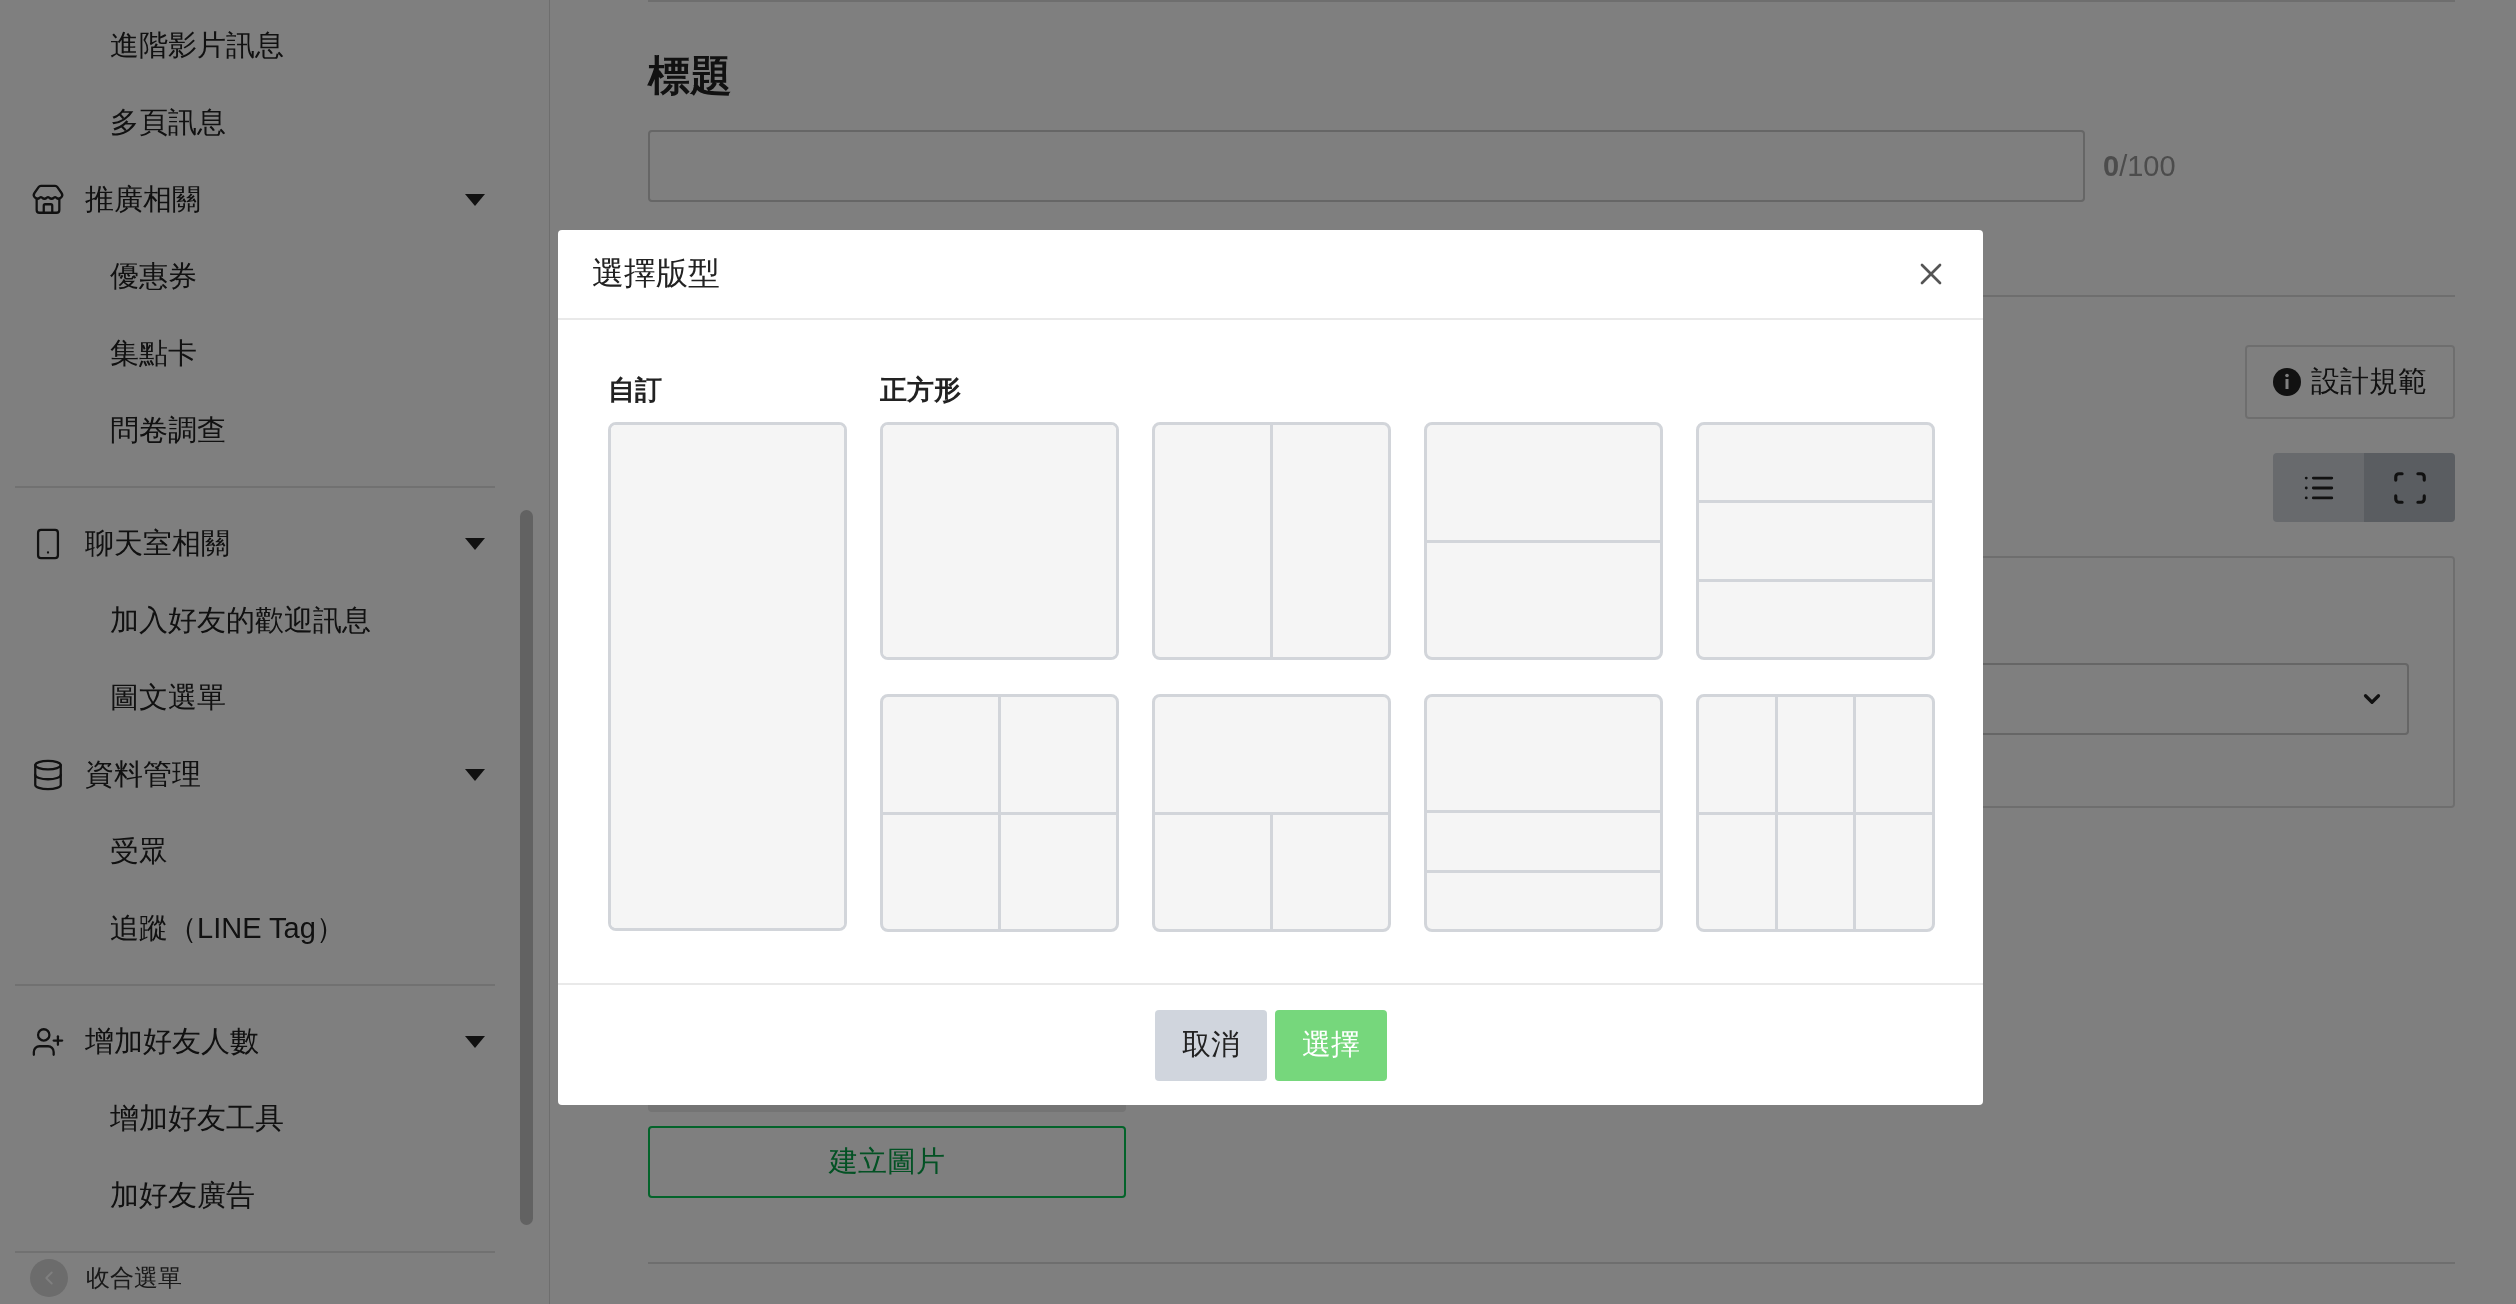 The image size is (2516, 1304). What do you see at coordinates (255, 1195) in the screenshot?
I see `sidebar-item: 加好友廣告` at bounding box center [255, 1195].